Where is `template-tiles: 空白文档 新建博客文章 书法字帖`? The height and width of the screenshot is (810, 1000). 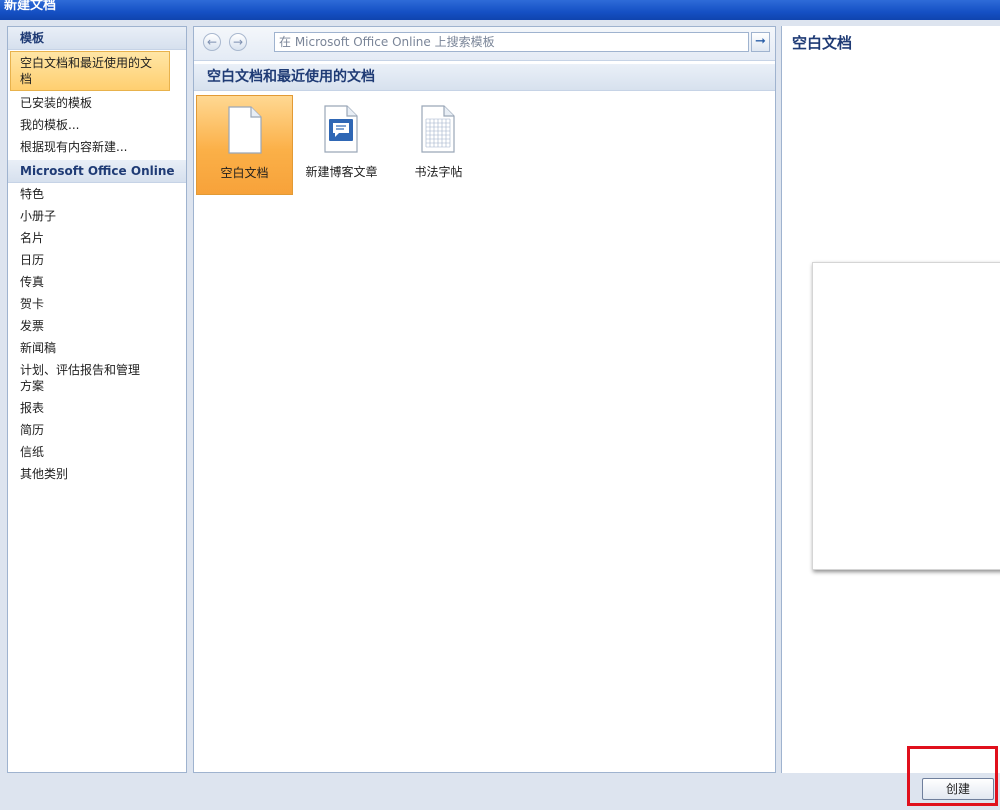
template-tiles: 空白文档 新建博客文章 书法字帖 is located at coordinates (484, 146).